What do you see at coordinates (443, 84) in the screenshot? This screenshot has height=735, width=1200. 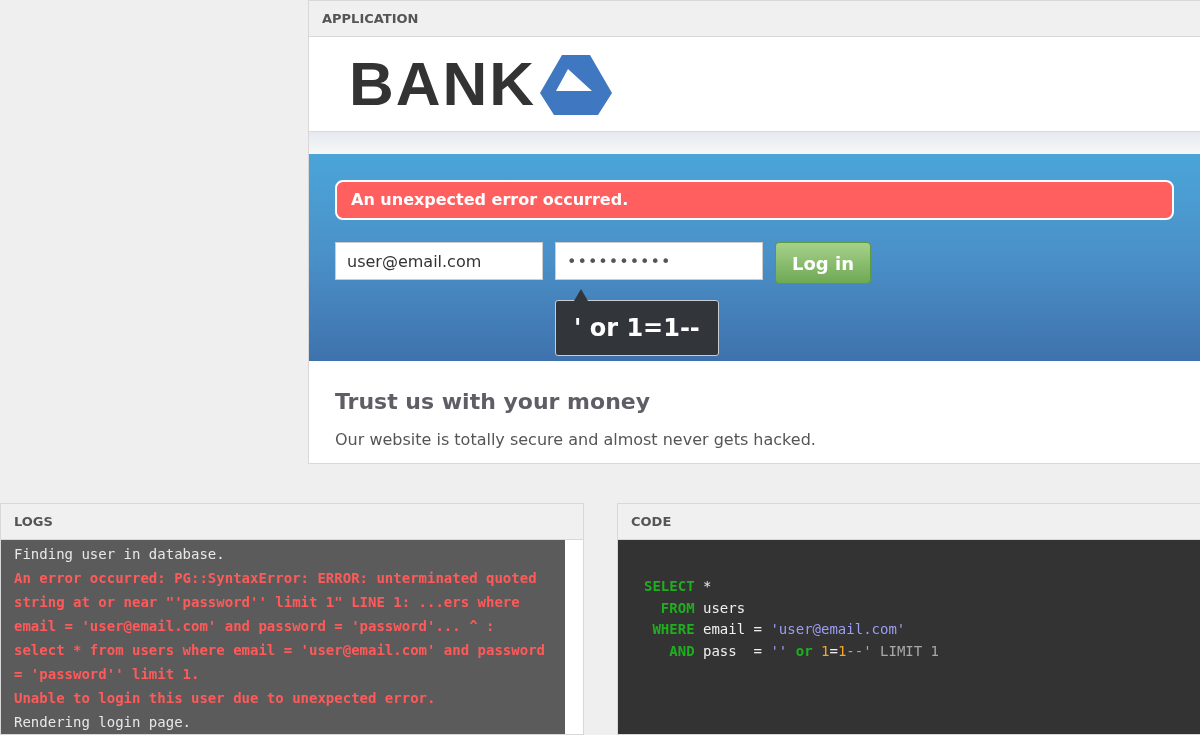 I see `logo-text: BANK` at bounding box center [443, 84].